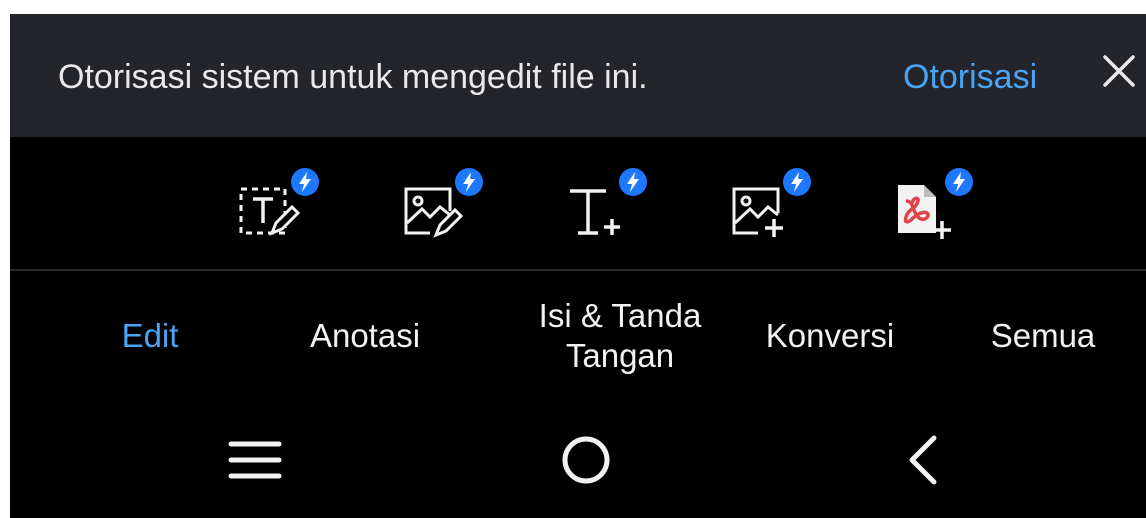 This screenshot has width=1146, height=518. What do you see at coordinates (931, 207) in the screenshot?
I see `add-pdf-page-tool` at bounding box center [931, 207].